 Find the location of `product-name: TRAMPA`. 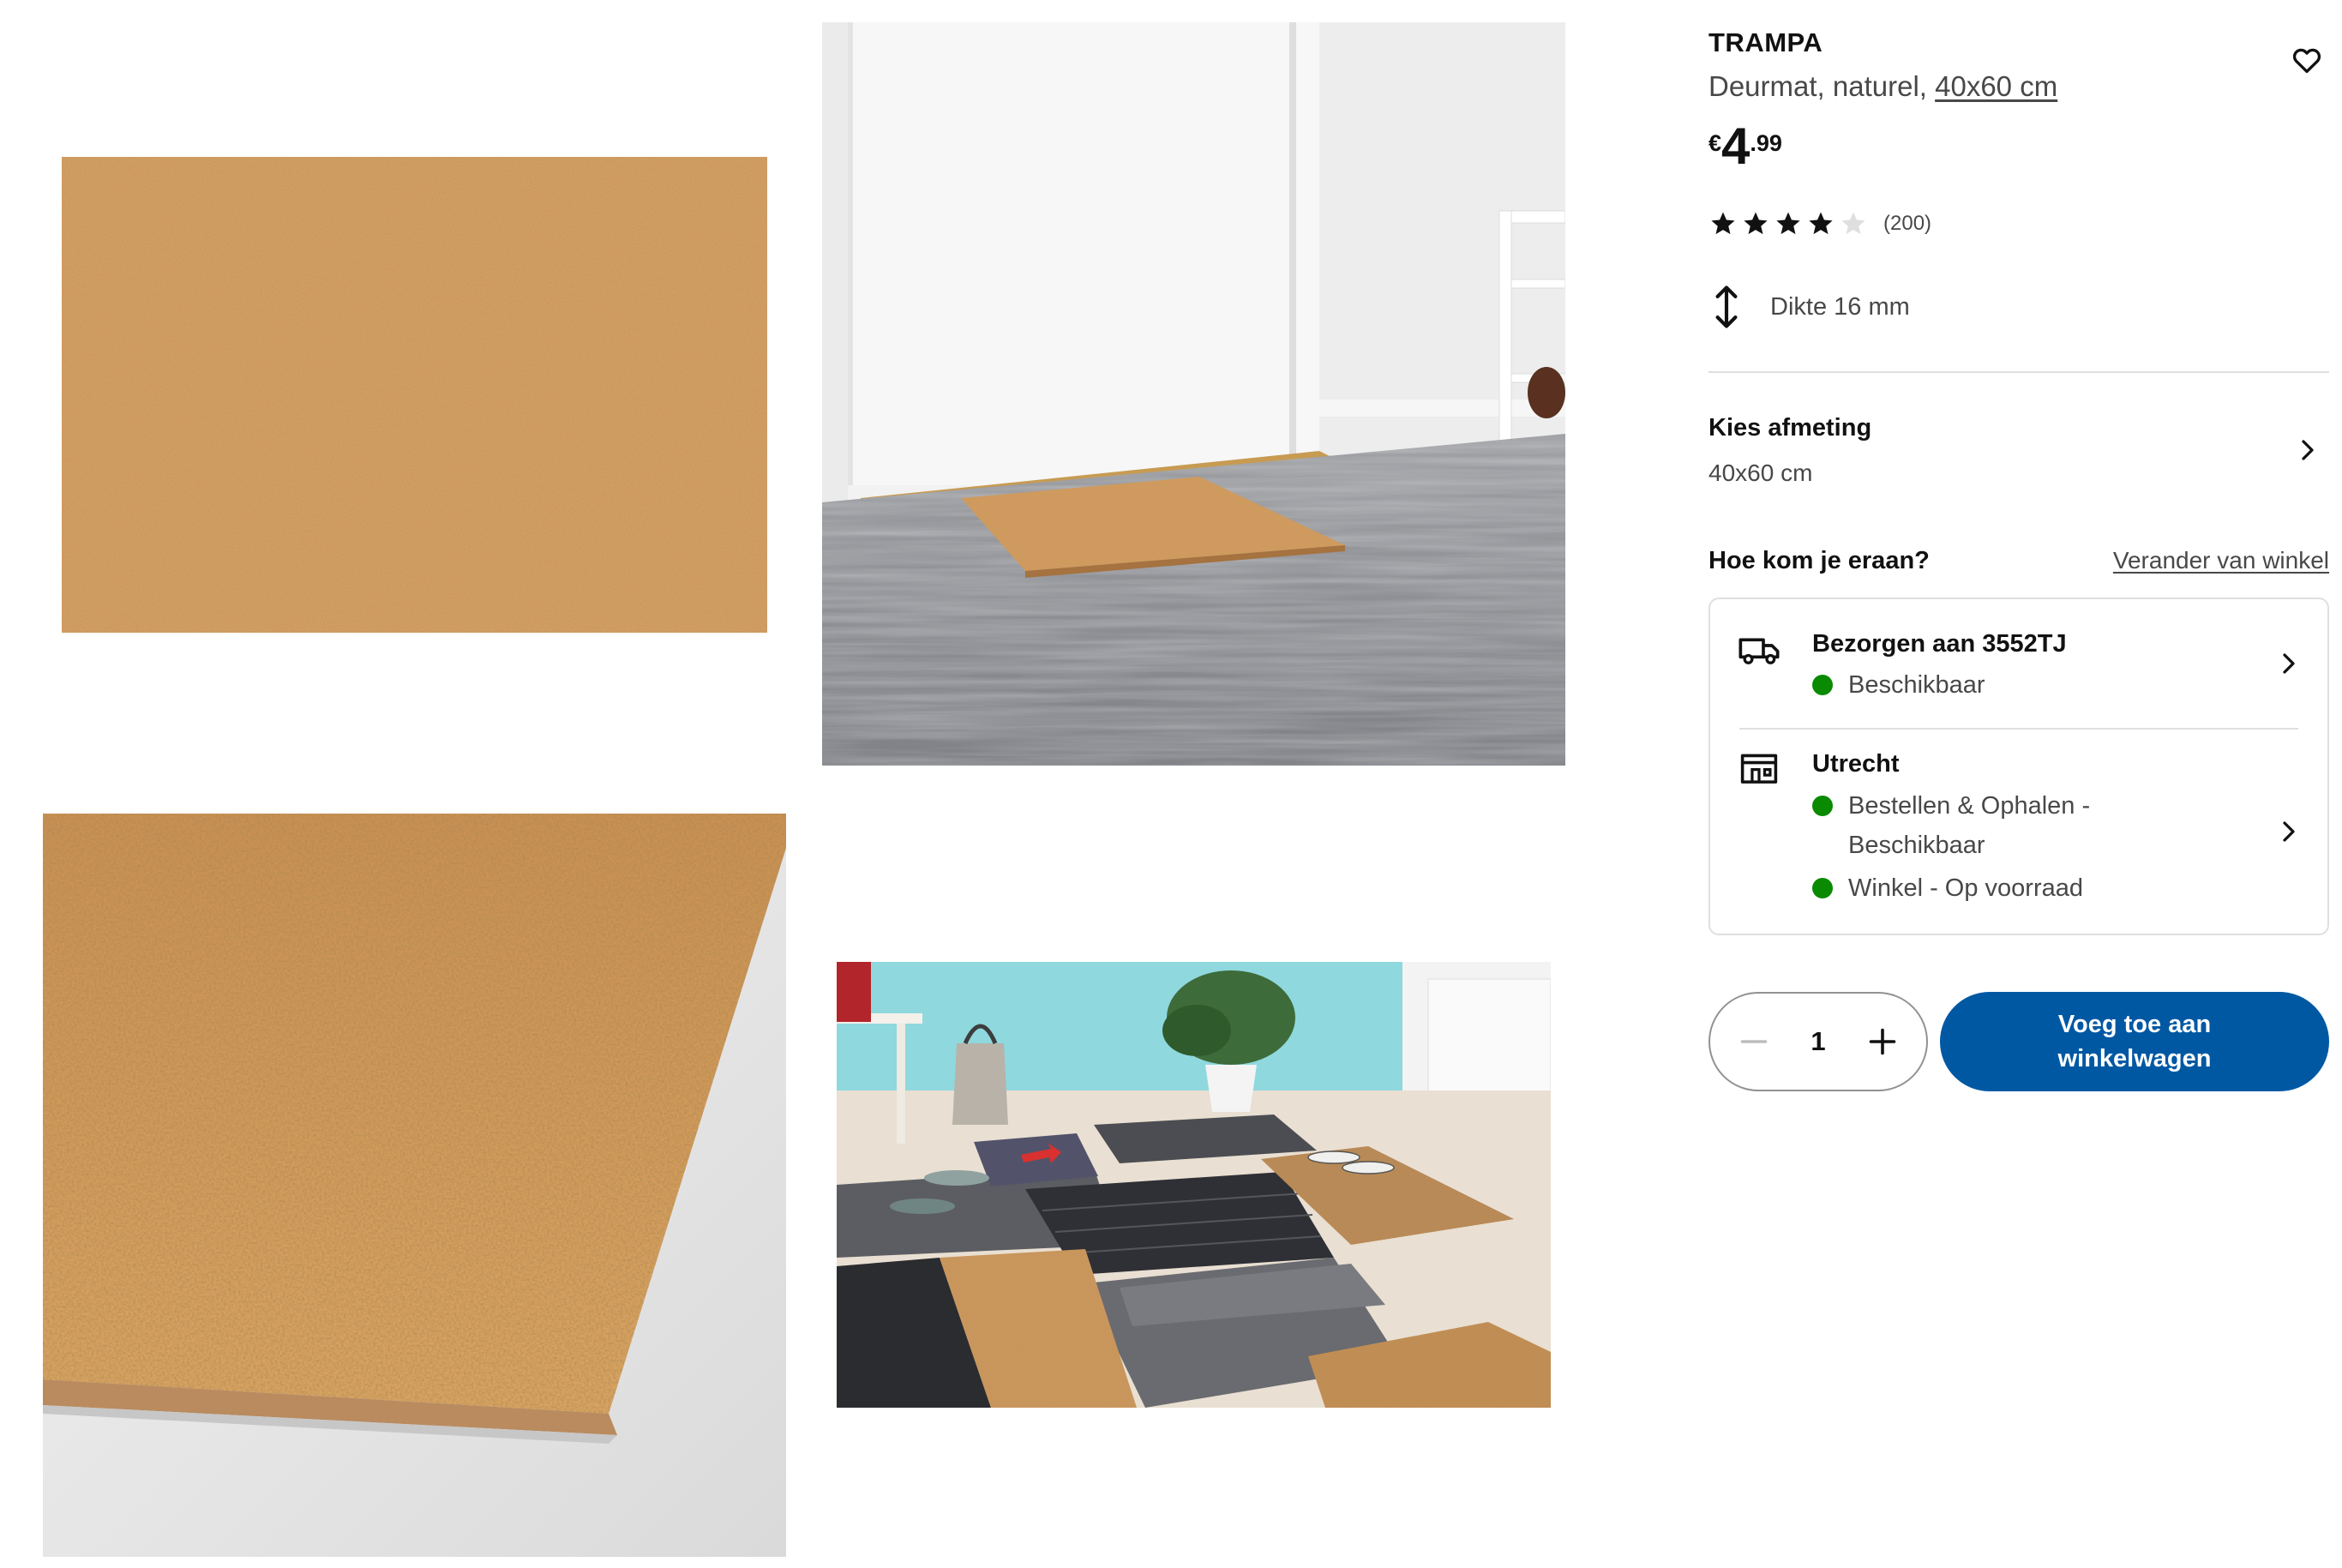

product-name: TRAMPA is located at coordinates (1766, 42).